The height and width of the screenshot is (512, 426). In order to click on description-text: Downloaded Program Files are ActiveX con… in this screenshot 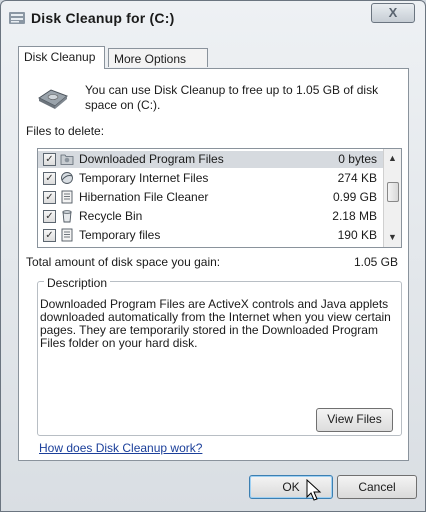, I will do `click(215, 323)`.